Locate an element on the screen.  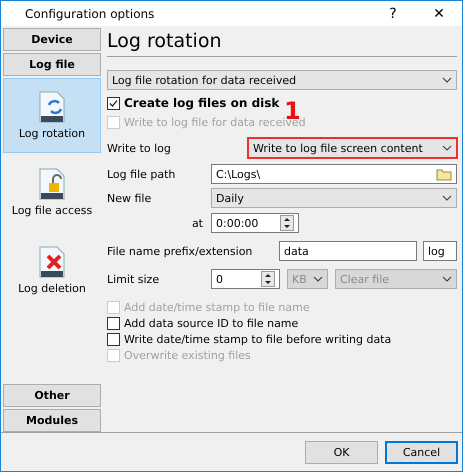
sidebar-item: Log rotation is located at coordinates (52, 115).